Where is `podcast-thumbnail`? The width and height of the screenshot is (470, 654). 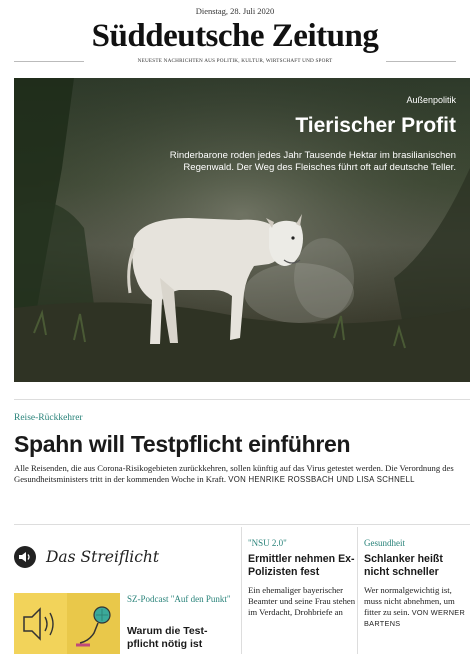 podcast-thumbnail is located at coordinates (67, 623).